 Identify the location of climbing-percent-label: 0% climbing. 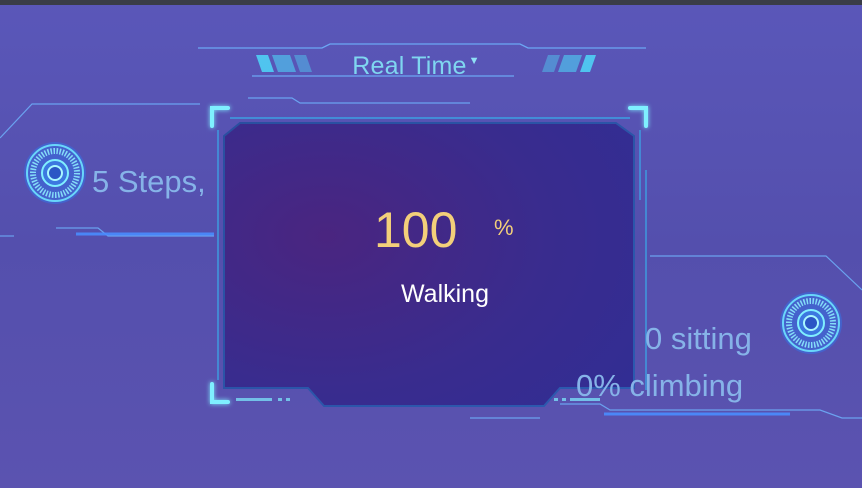
(660, 385).